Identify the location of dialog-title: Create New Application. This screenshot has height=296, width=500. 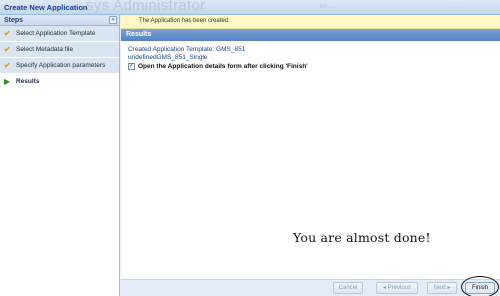
(46, 7).